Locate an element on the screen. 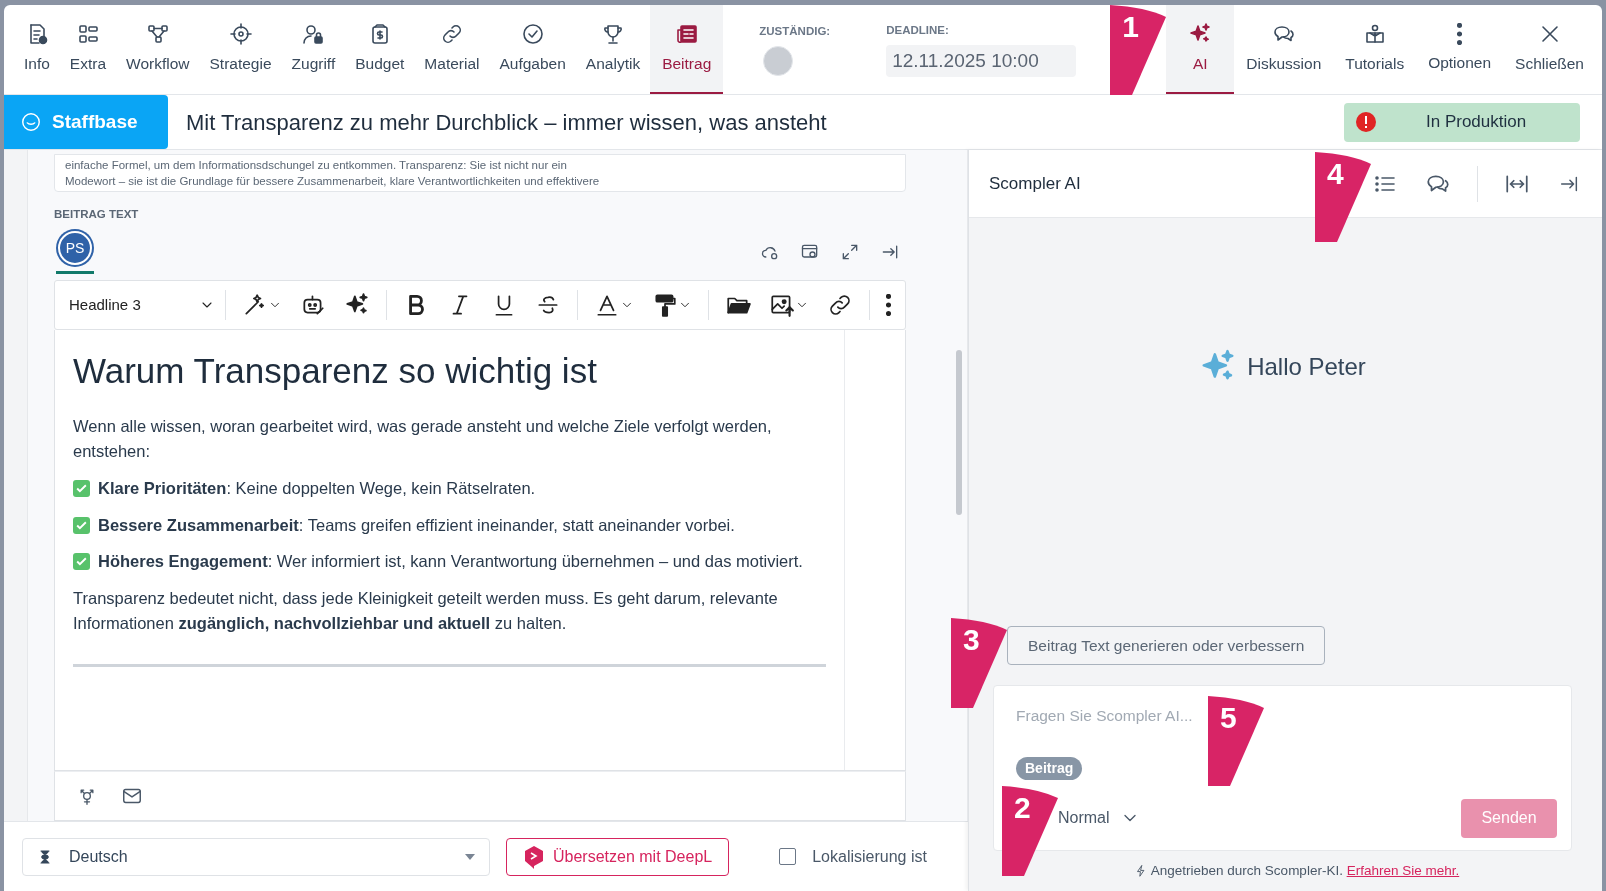  checkbox is located at coordinates (788, 856).